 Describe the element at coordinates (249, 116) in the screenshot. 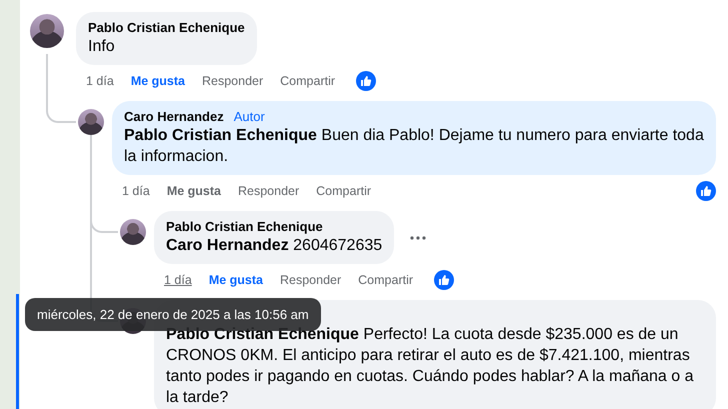

I see `author-label: Autor` at that location.